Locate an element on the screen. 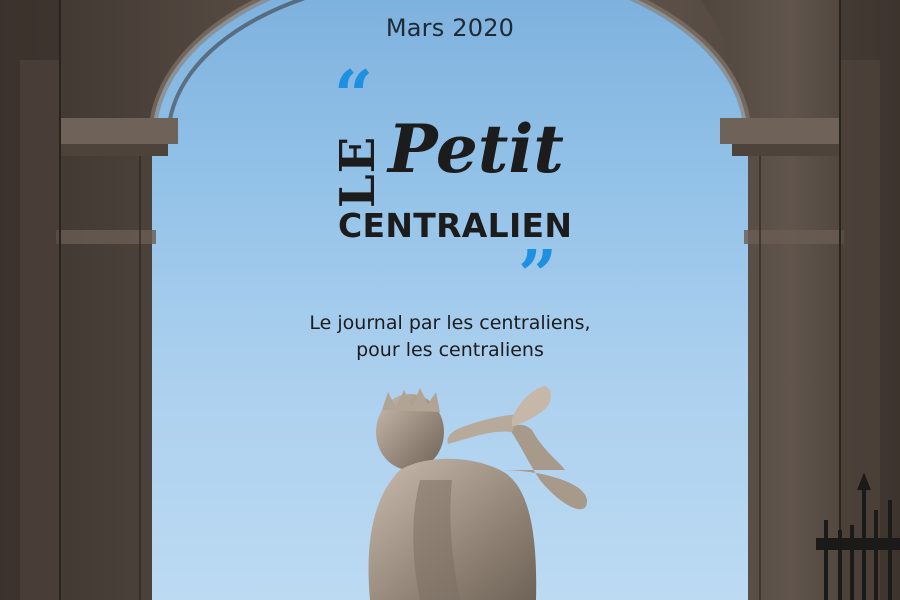 The width and height of the screenshot is (900, 600). logo-le: LE is located at coordinates (358, 172).